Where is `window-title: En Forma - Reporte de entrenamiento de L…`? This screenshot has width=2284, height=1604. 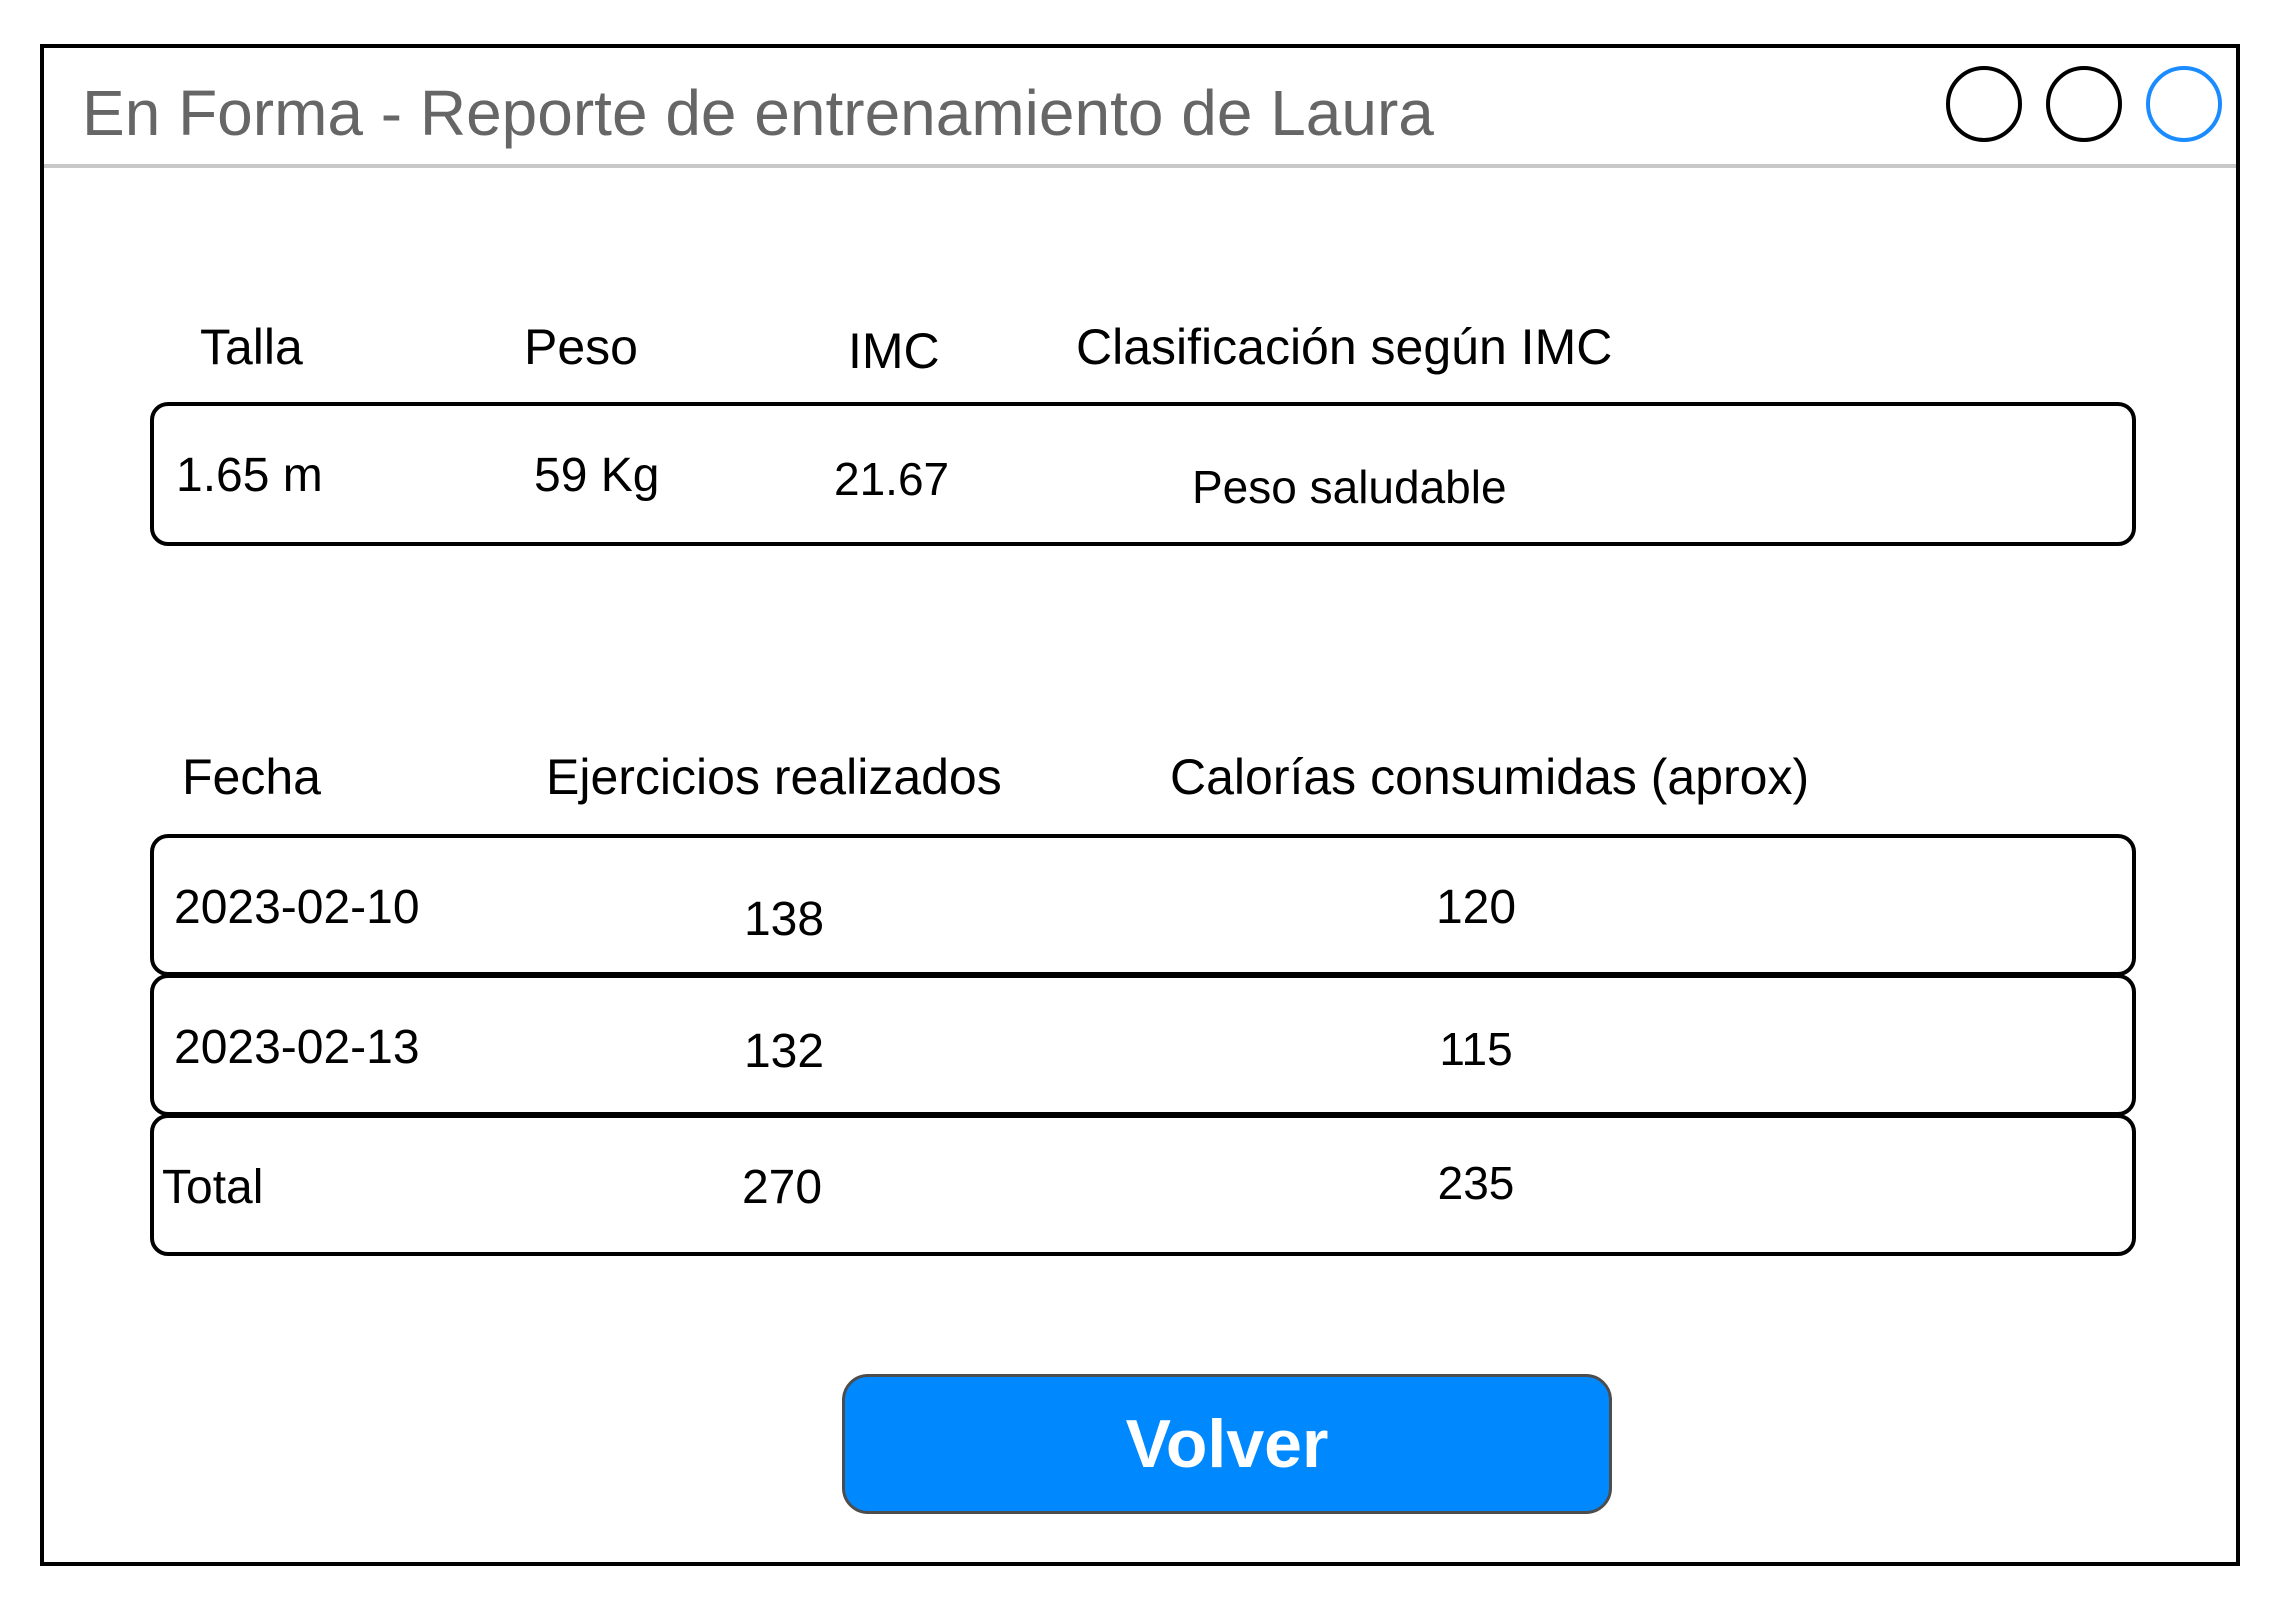 window-title: En Forma - Reporte de entrenamiento de L… is located at coordinates (758, 113).